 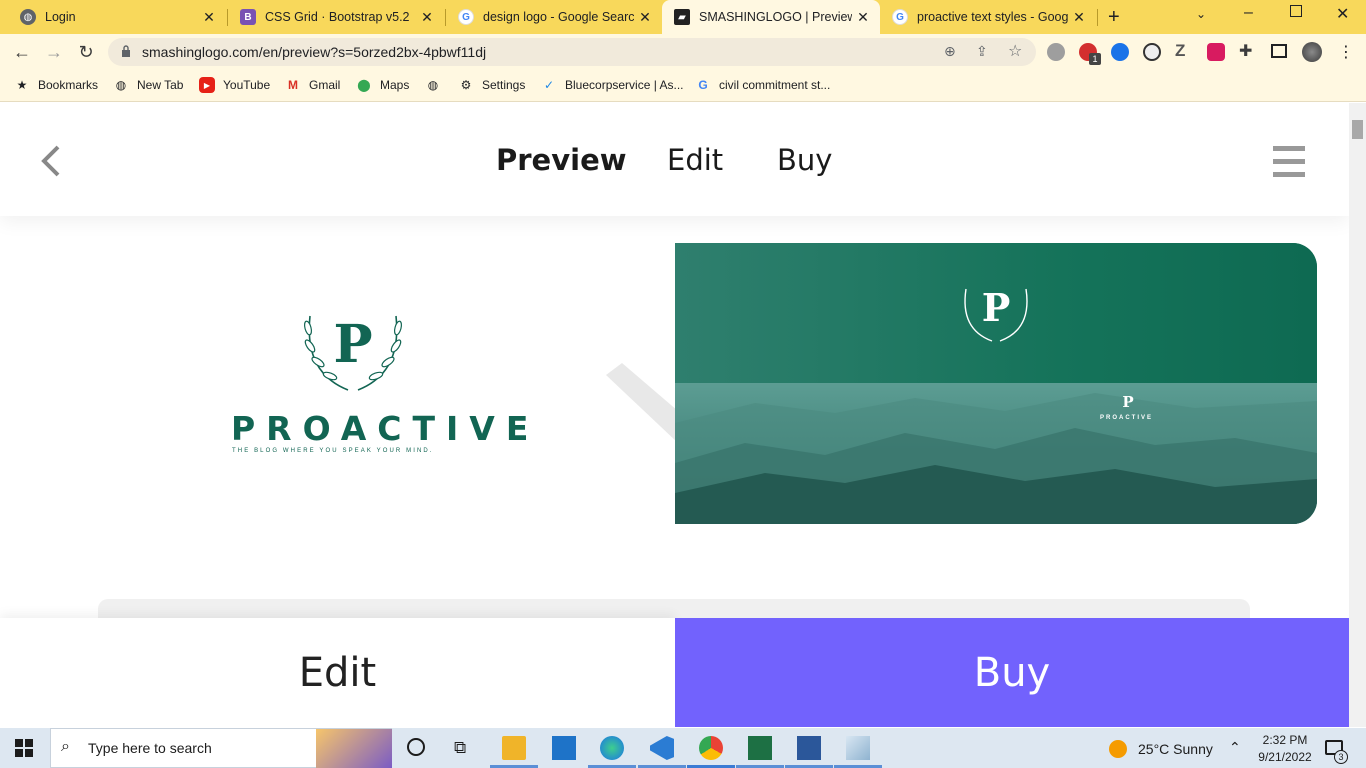 What do you see at coordinates (982, 51) in the screenshot?
I see `share-icon: ⇪` at bounding box center [982, 51].